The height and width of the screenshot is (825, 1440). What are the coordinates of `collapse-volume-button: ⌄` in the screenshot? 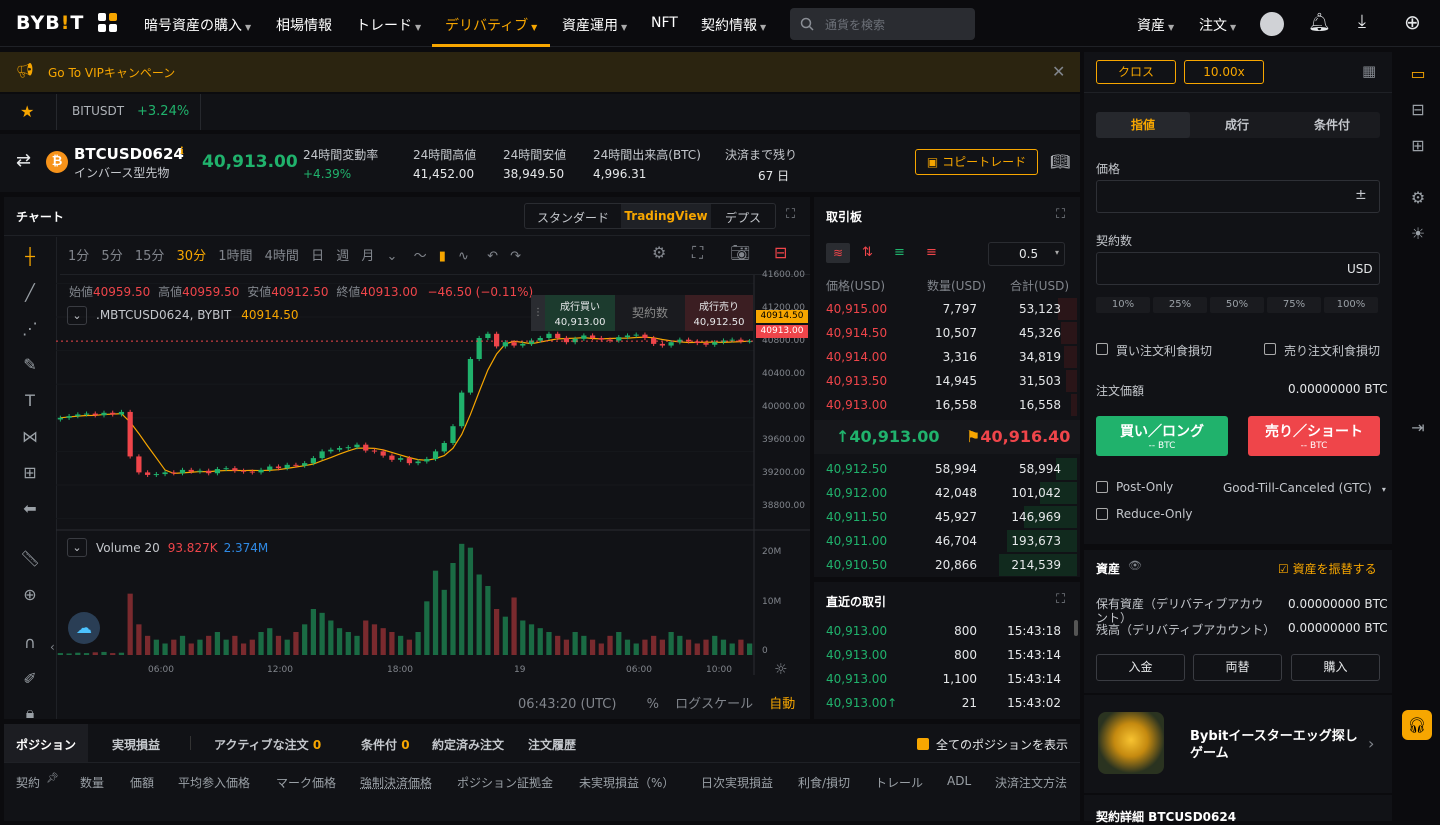 It's located at (77, 547).